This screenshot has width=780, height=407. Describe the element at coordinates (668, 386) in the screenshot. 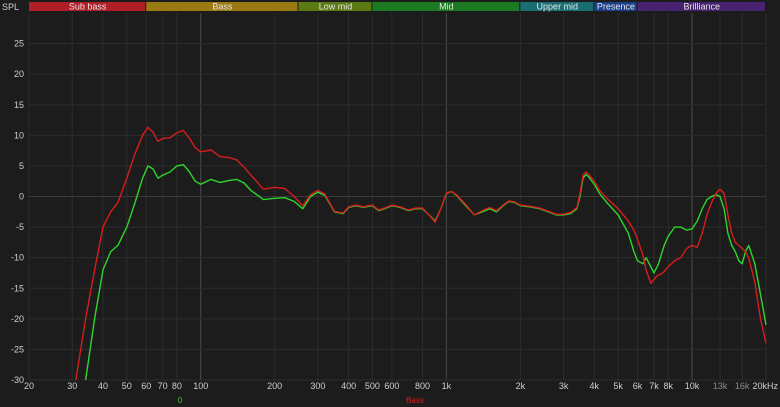

I see `x-tick-label: 8k` at that location.